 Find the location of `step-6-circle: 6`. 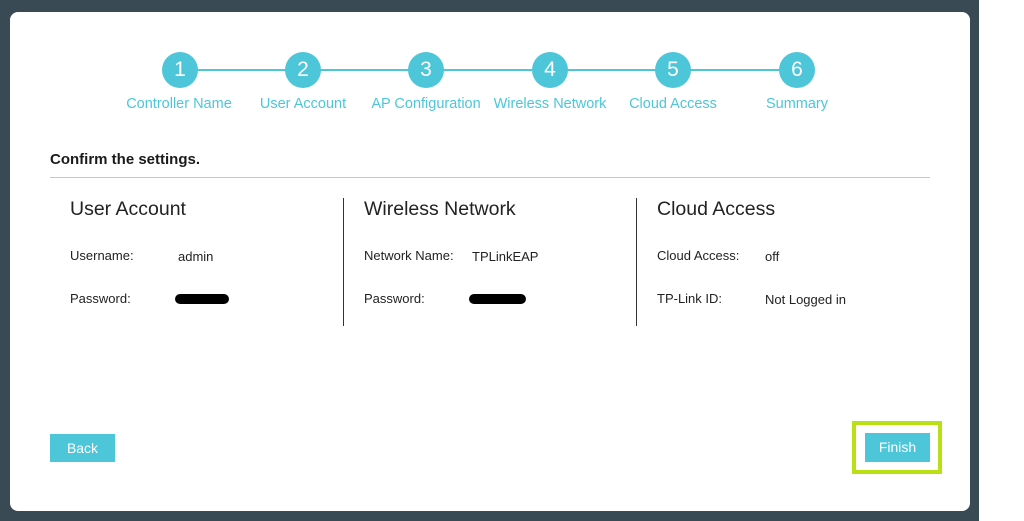

step-6-circle: 6 is located at coordinates (797, 70).